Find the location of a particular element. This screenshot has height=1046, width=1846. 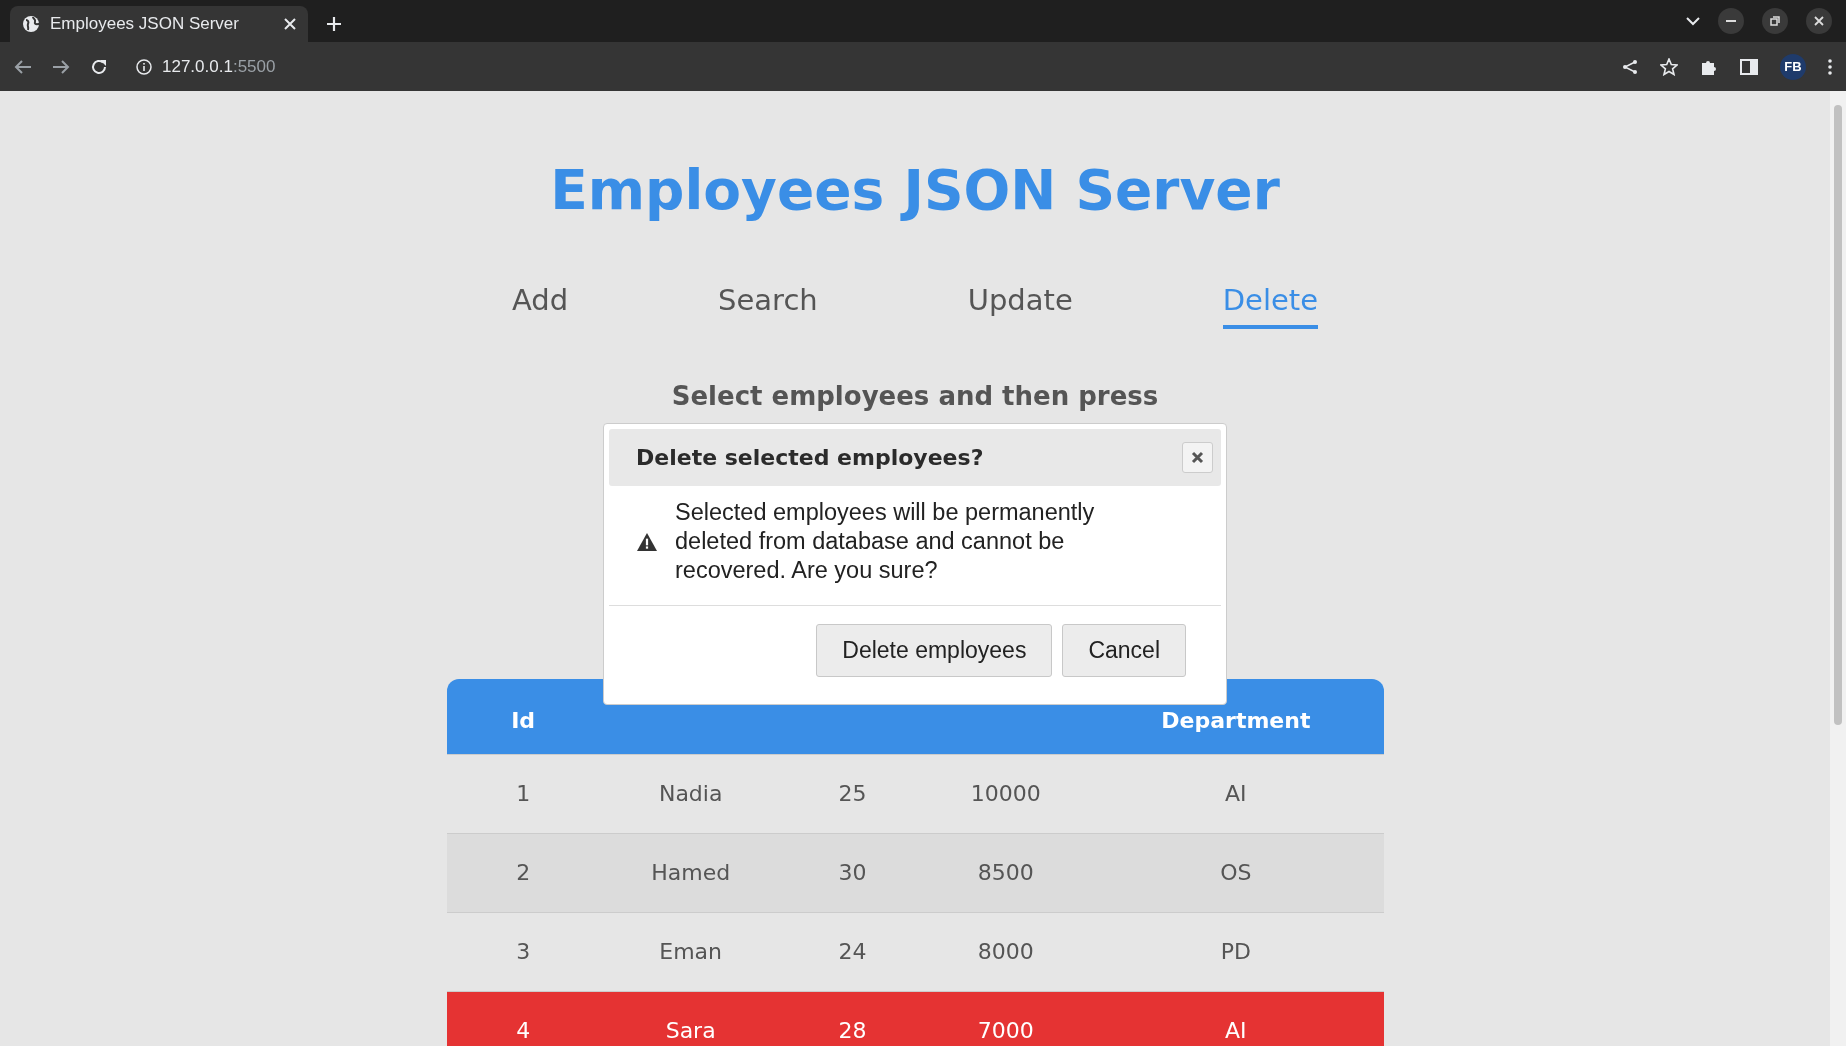

table-row: 2 Hamed 30 8500 OS is located at coordinates (915, 872).